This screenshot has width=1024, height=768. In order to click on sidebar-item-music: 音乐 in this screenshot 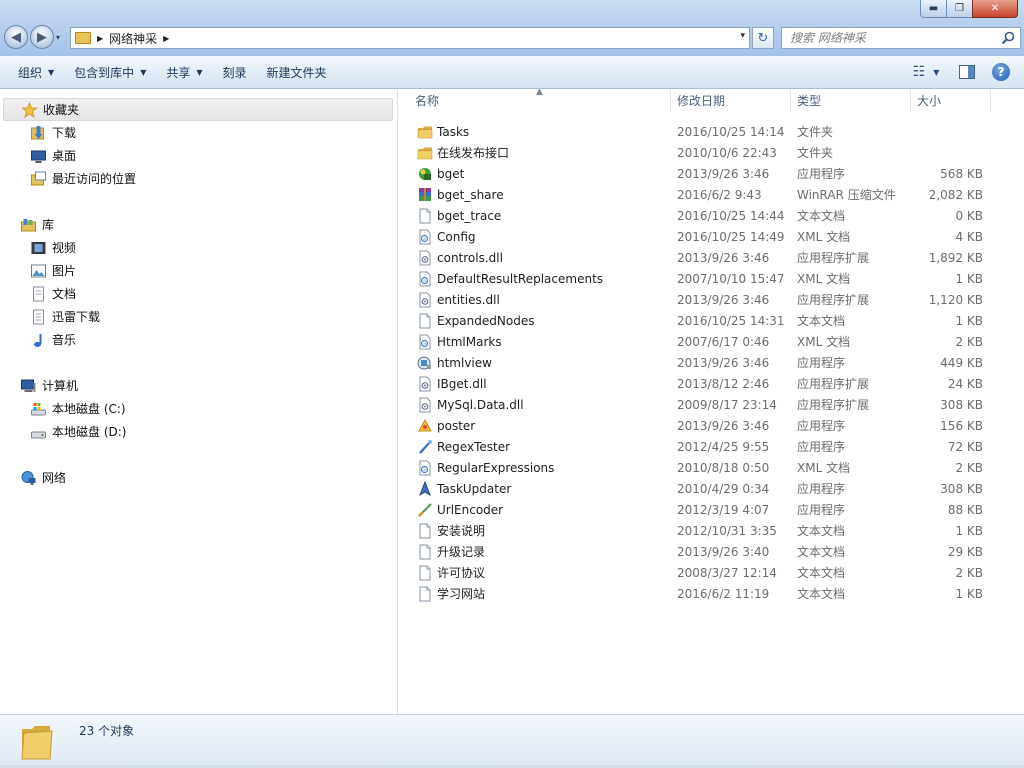, I will do `click(198, 339)`.